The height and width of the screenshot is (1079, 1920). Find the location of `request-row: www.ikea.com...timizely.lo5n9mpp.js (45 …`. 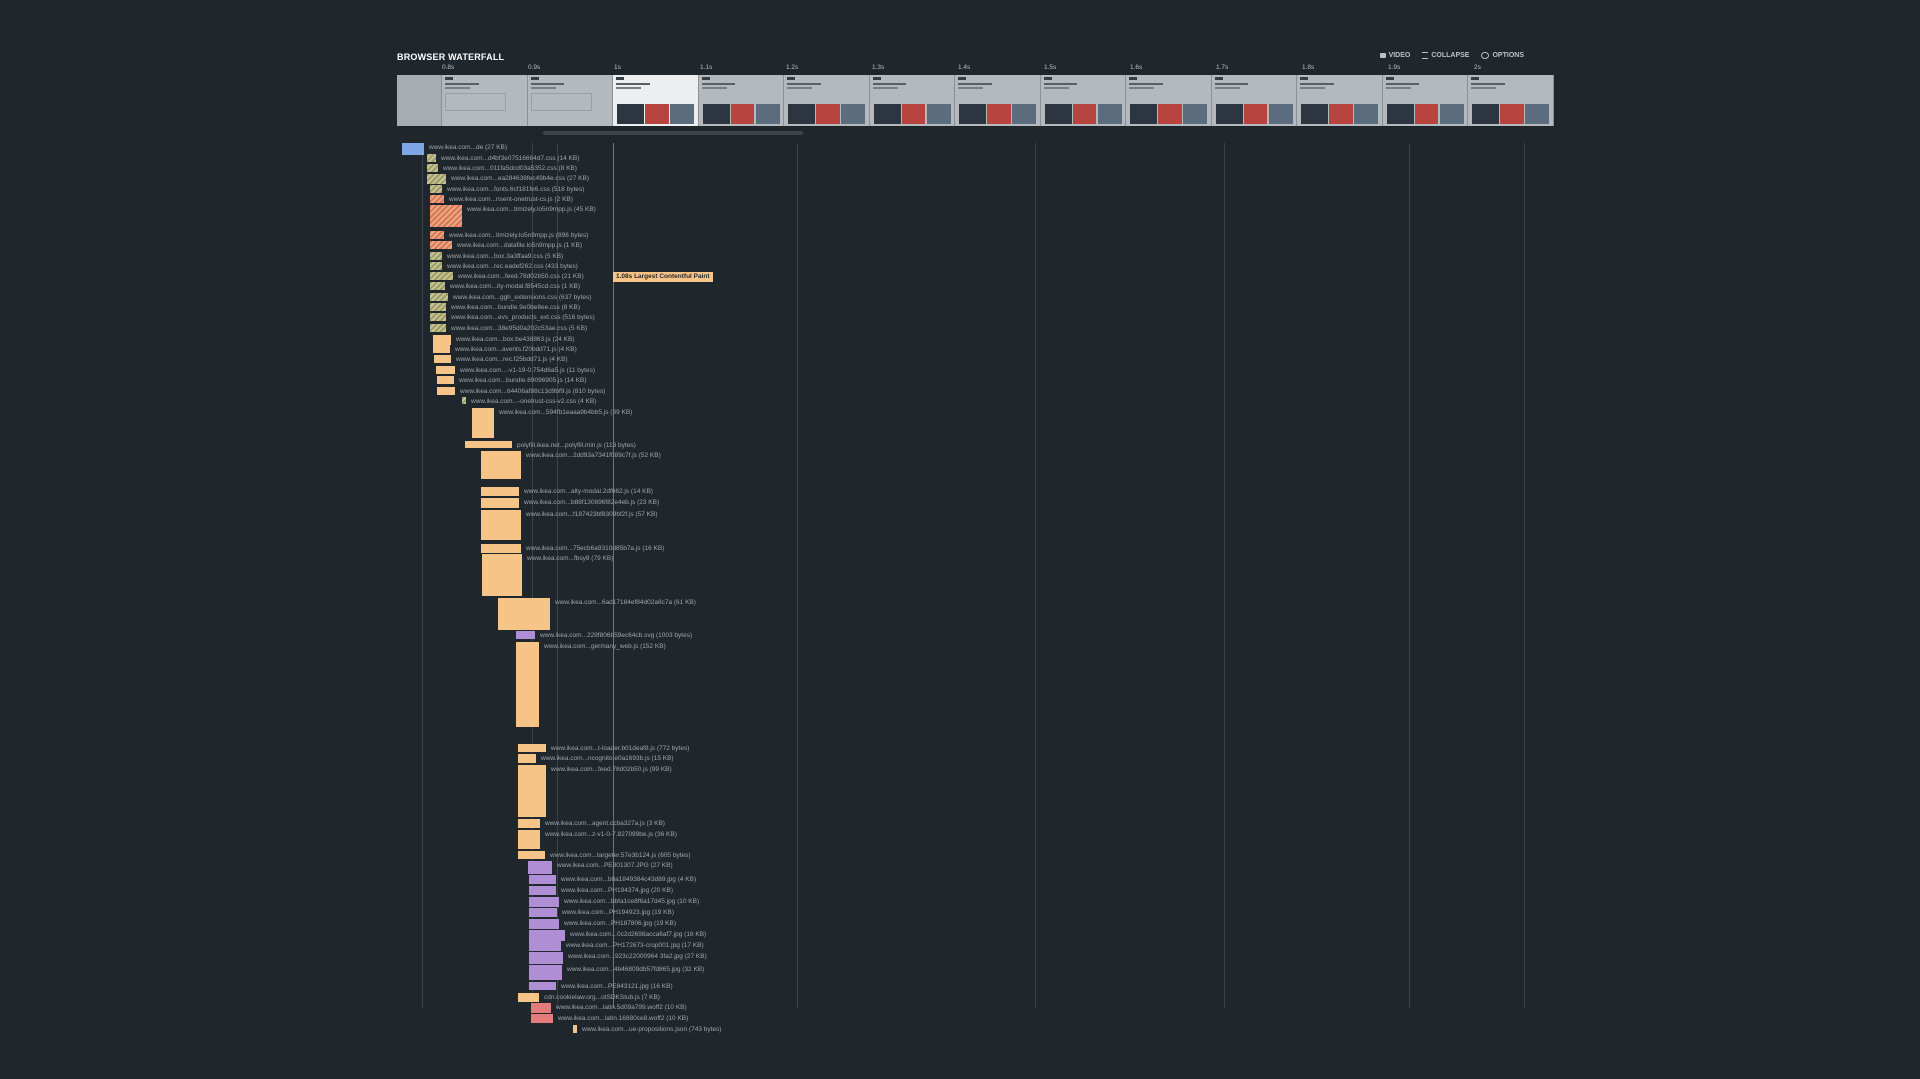

request-row: www.ikea.com...timizely.lo5n9mpp.js (45 … is located at coordinates (960, 216).